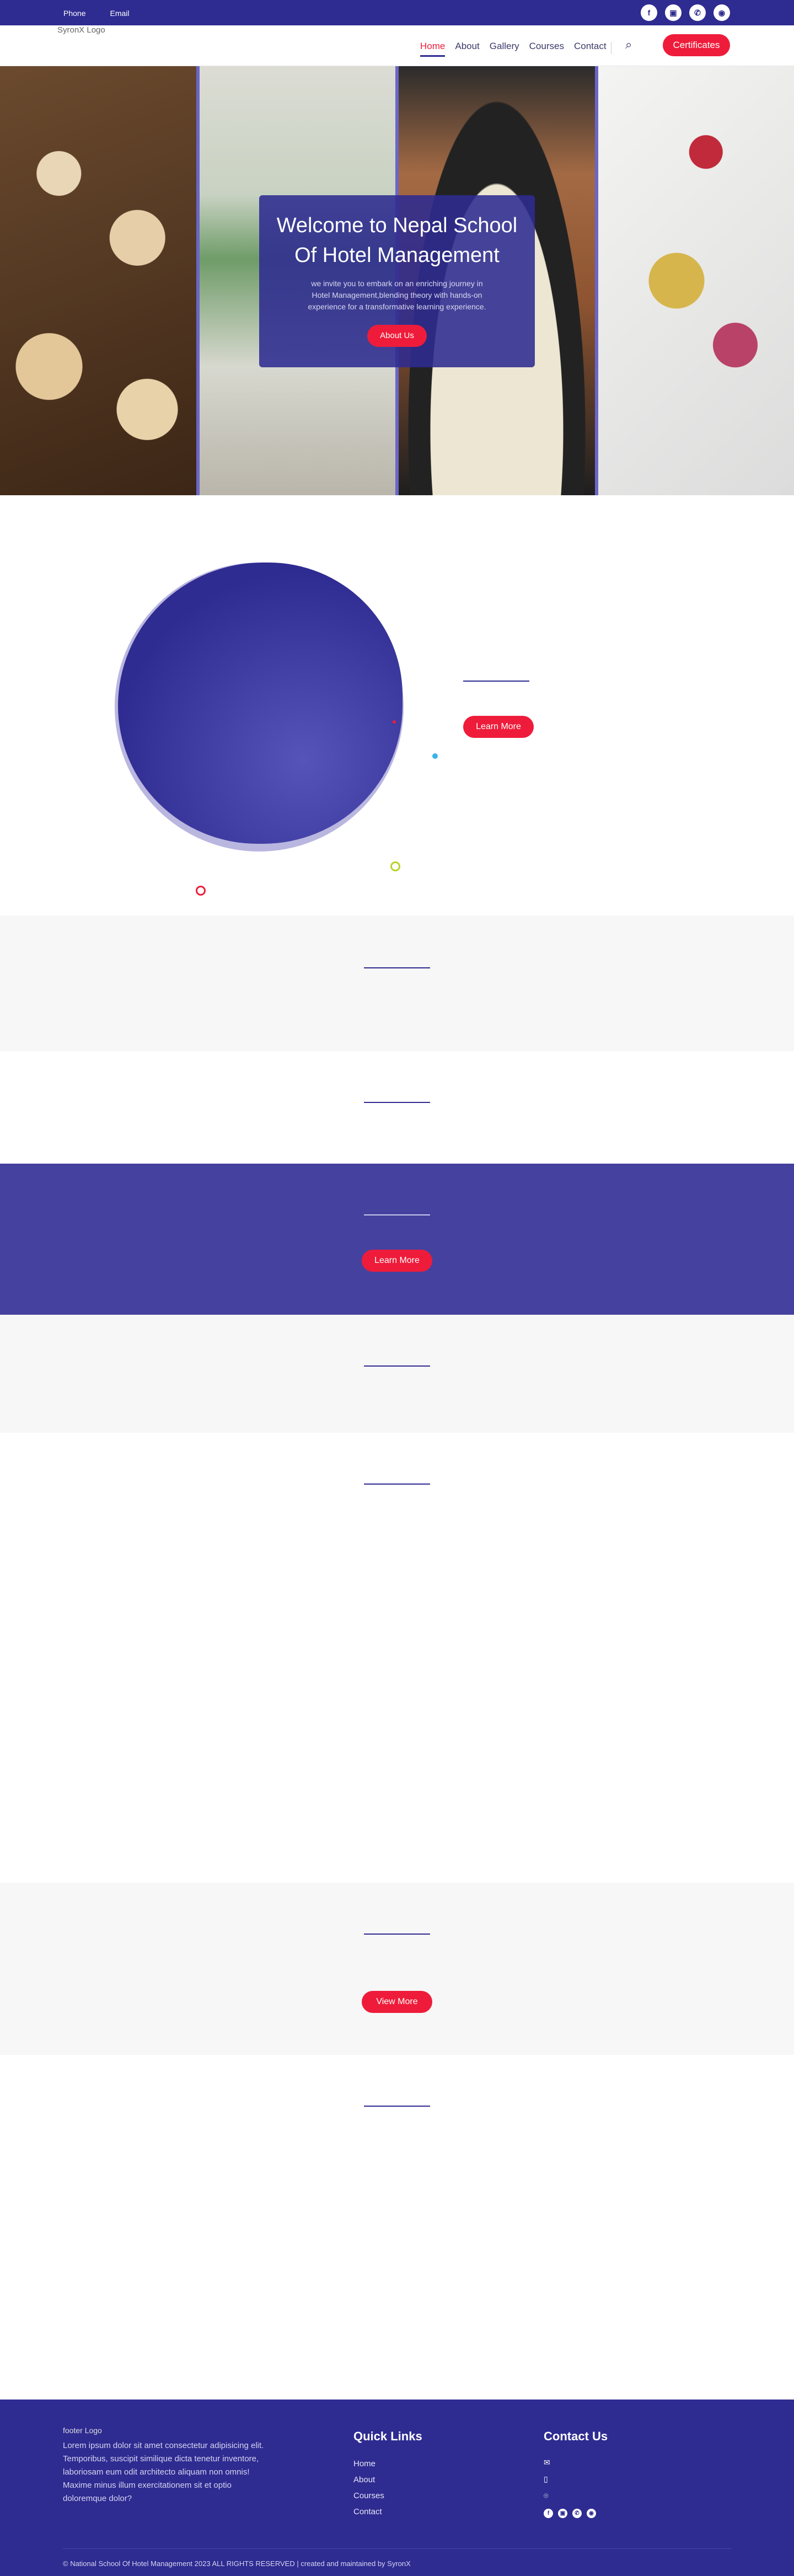 The width and height of the screenshot is (794, 2576). What do you see at coordinates (397, 1107) in the screenshot?
I see `features-section` at bounding box center [397, 1107].